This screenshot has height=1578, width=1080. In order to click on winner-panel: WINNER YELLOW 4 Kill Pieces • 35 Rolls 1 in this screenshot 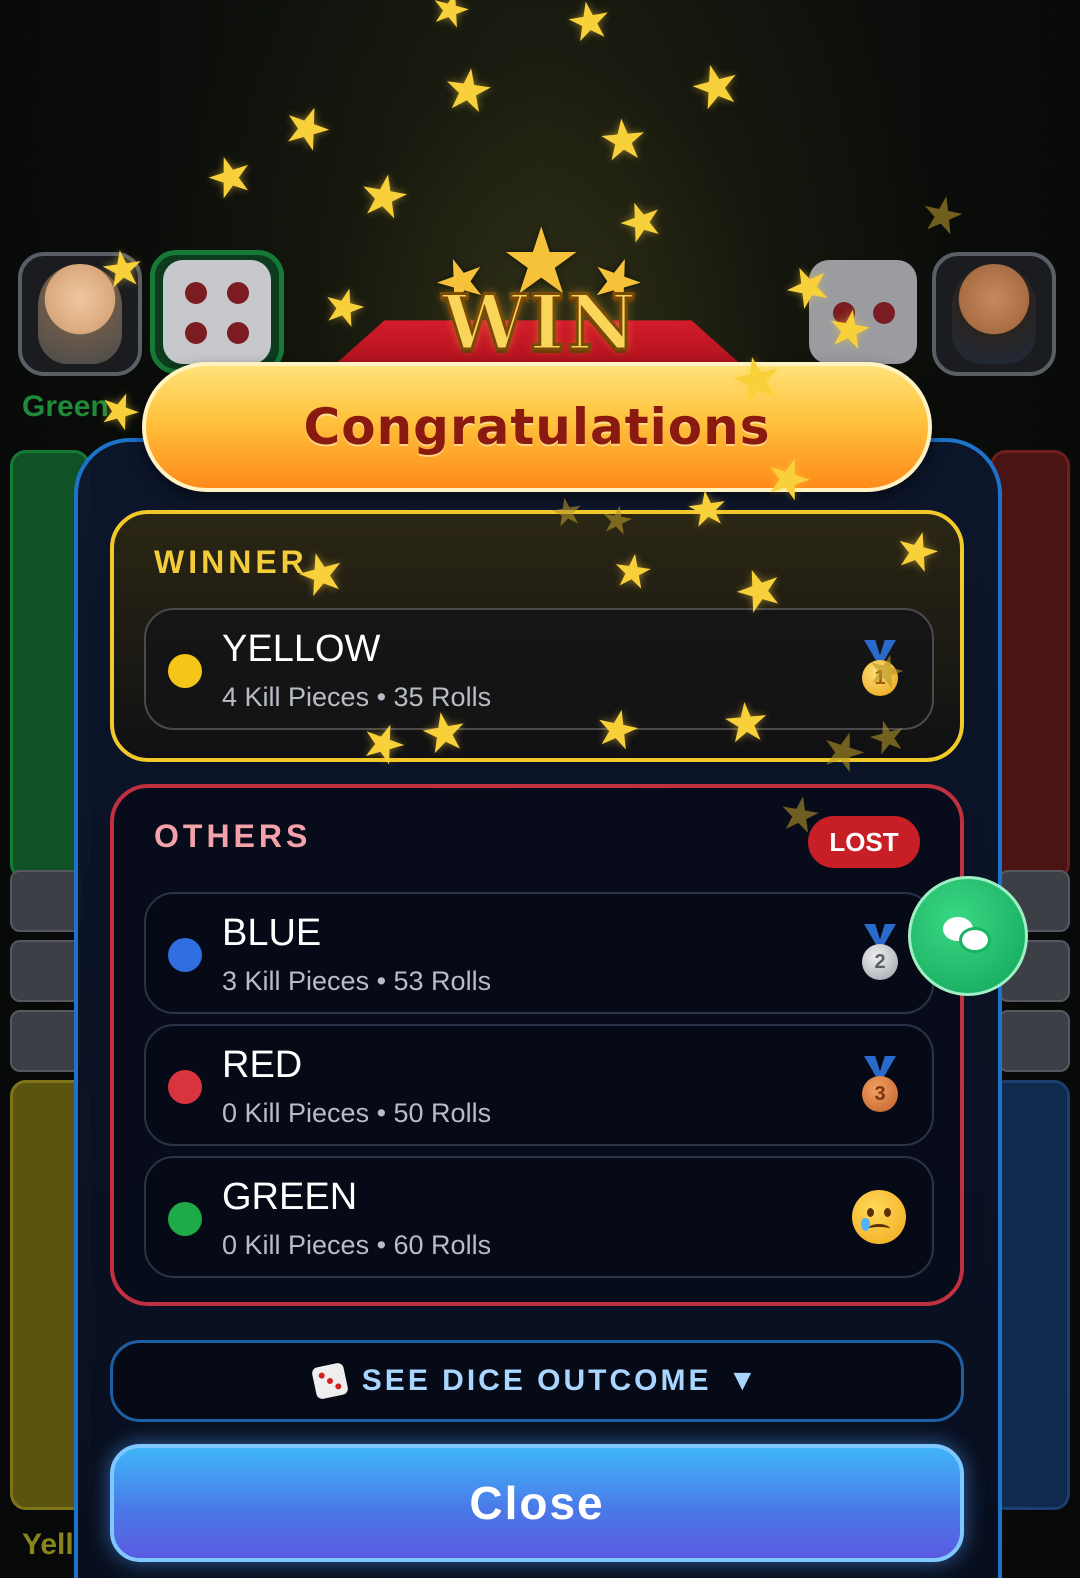, I will do `click(537, 636)`.